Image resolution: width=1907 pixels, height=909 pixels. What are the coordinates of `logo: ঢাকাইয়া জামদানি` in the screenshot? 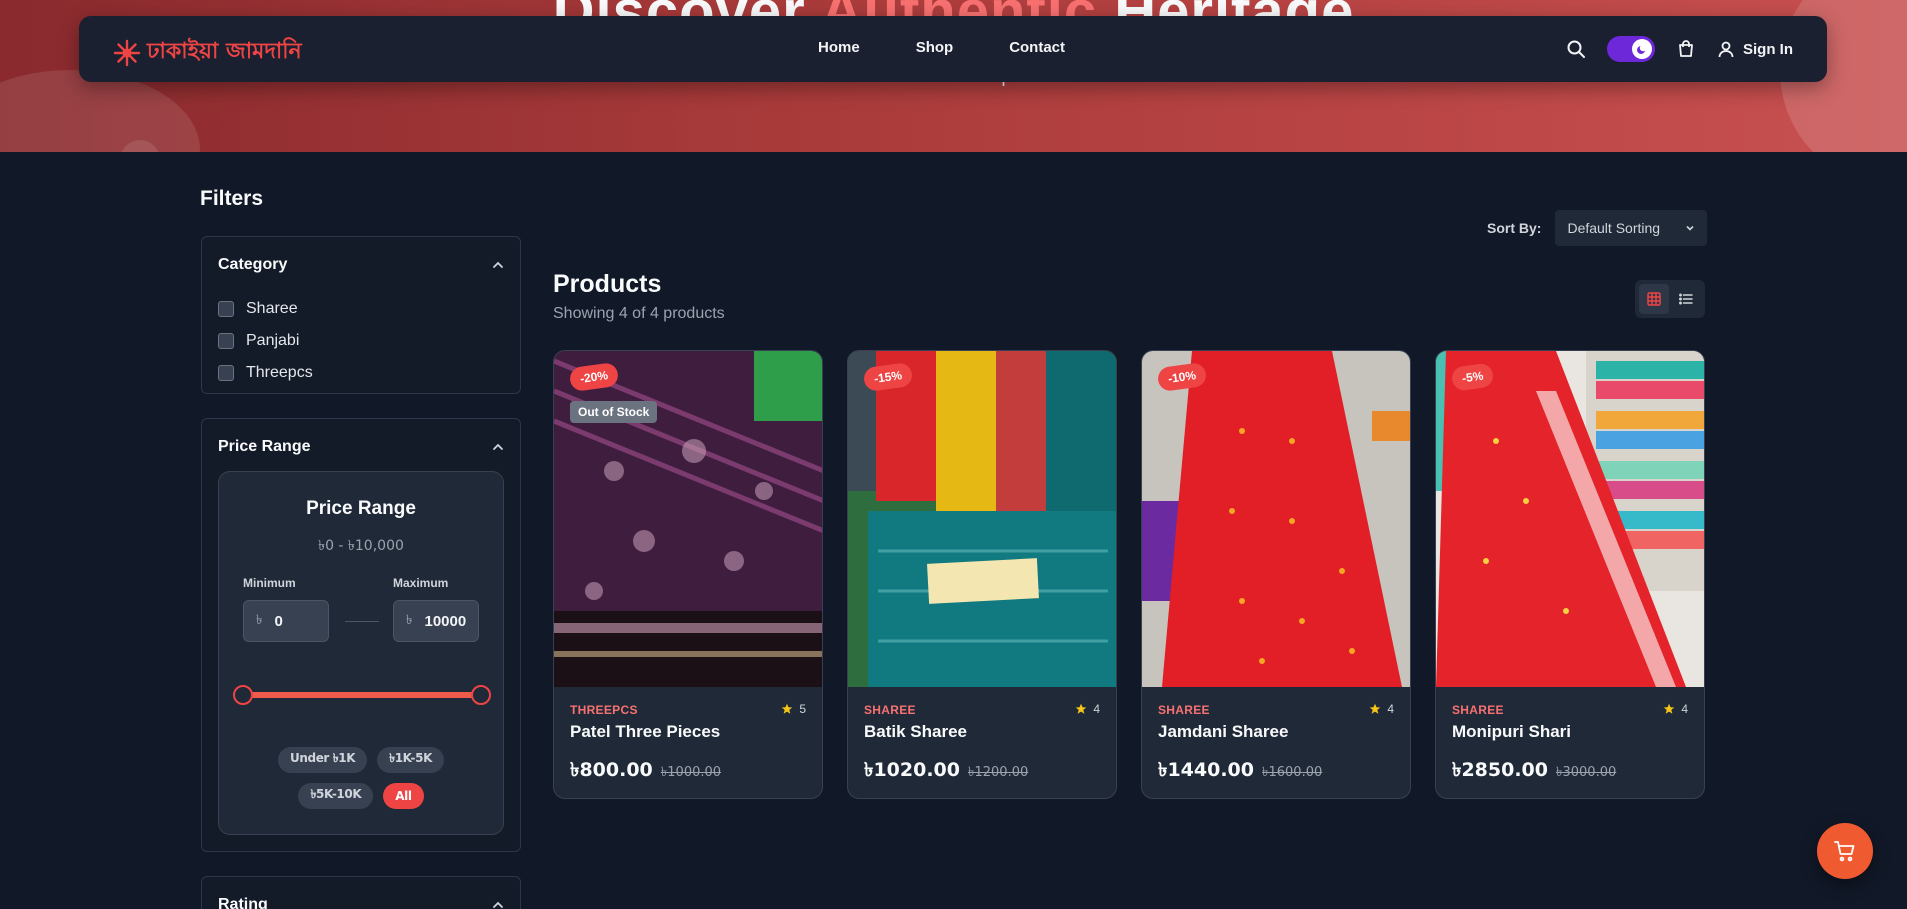 It's located at (207, 52).